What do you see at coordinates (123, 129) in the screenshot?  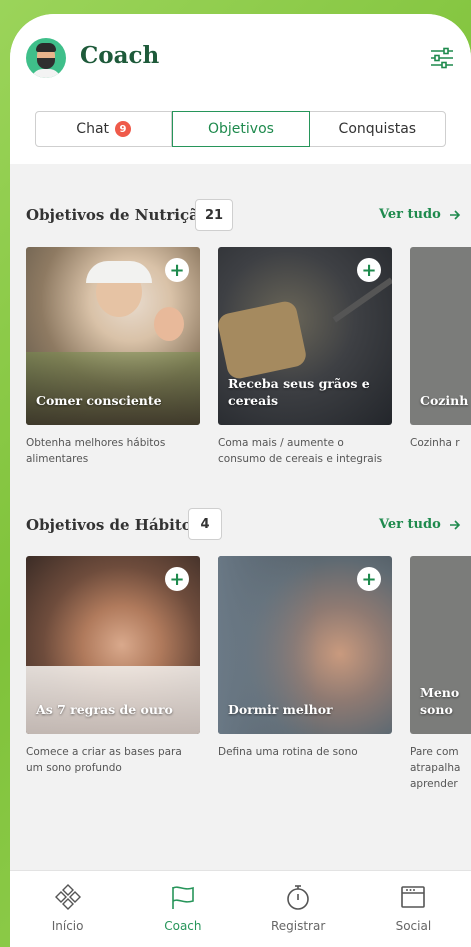 I see `chat-unread-badge: 9` at bounding box center [123, 129].